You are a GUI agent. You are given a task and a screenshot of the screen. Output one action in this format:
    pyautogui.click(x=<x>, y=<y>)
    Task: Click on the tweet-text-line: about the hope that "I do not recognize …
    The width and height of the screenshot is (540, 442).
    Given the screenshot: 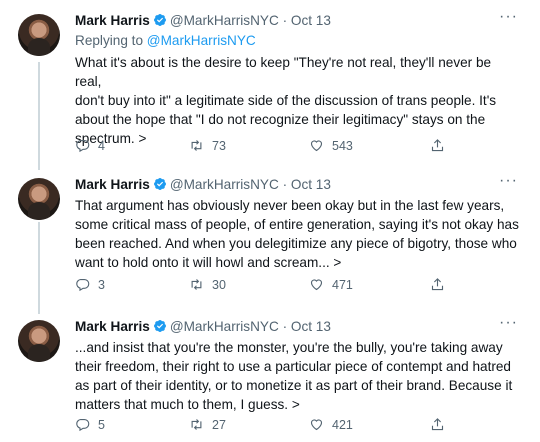 What is the action you would take?
    pyautogui.click(x=280, y=119)
    